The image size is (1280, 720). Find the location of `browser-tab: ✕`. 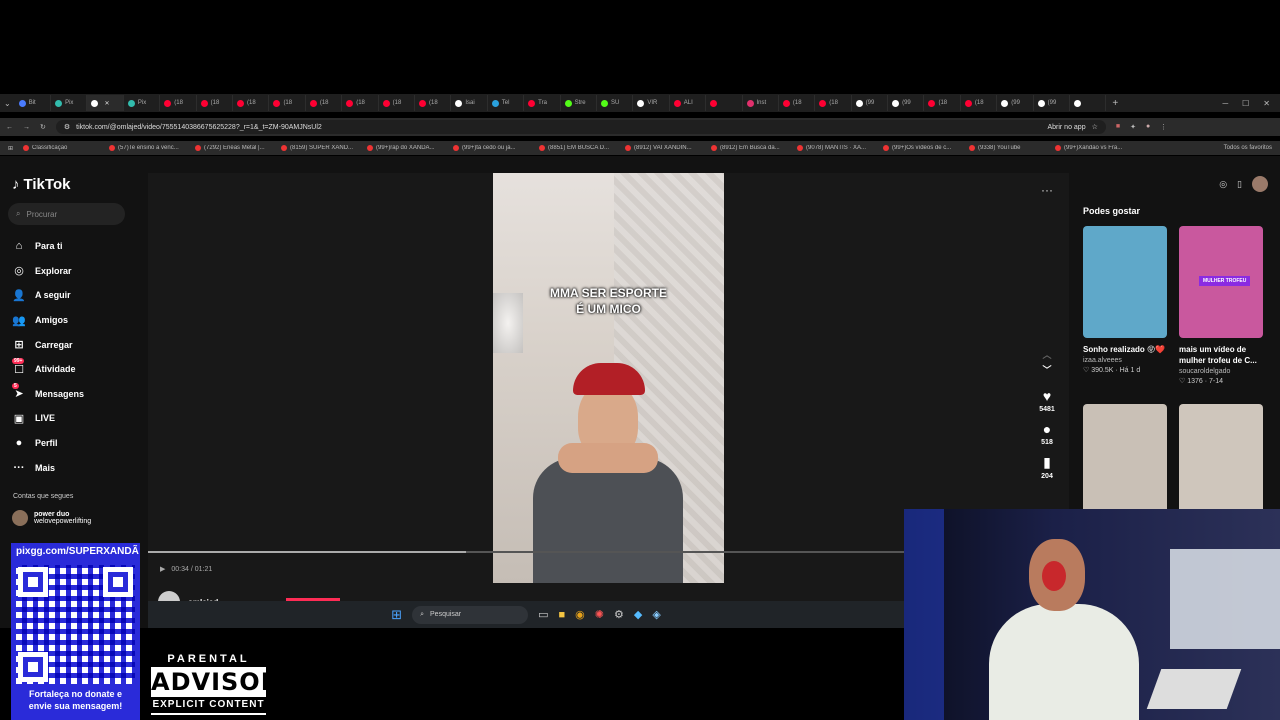

browser-tab: ✕ is located at coordinates (105, 103).